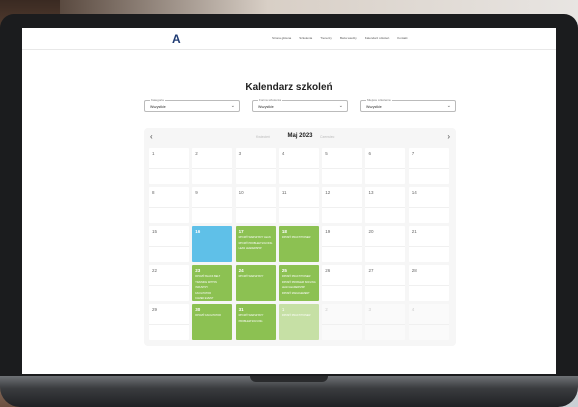  I want to click on calendar-day-cell: 9, so click(212, 205).